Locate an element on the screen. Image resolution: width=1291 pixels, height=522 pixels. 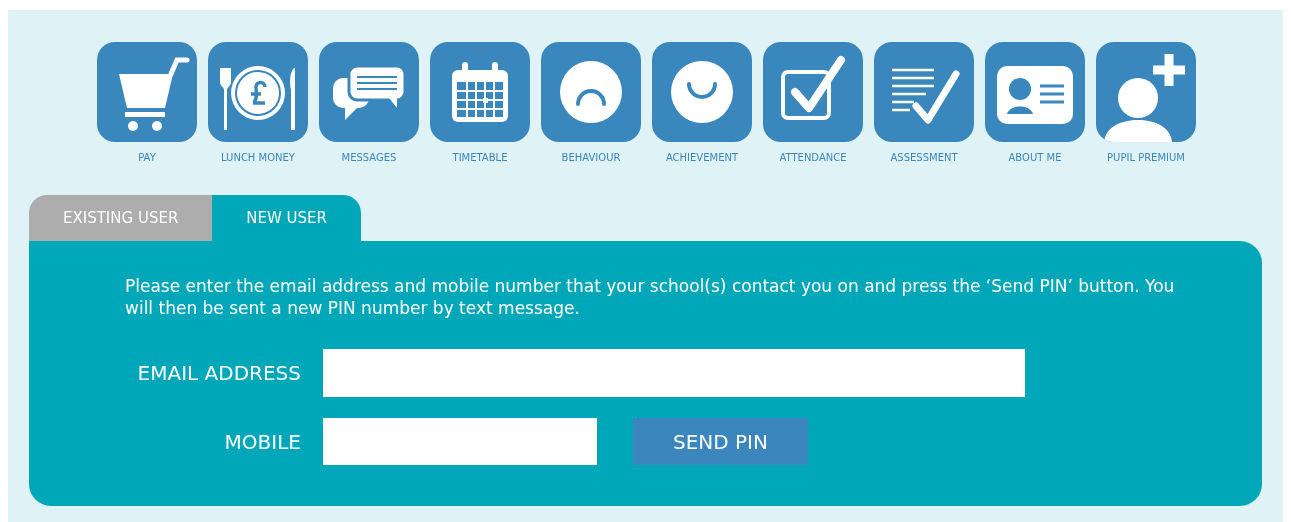
id-card-icon is located at coordinates (1035, 92).